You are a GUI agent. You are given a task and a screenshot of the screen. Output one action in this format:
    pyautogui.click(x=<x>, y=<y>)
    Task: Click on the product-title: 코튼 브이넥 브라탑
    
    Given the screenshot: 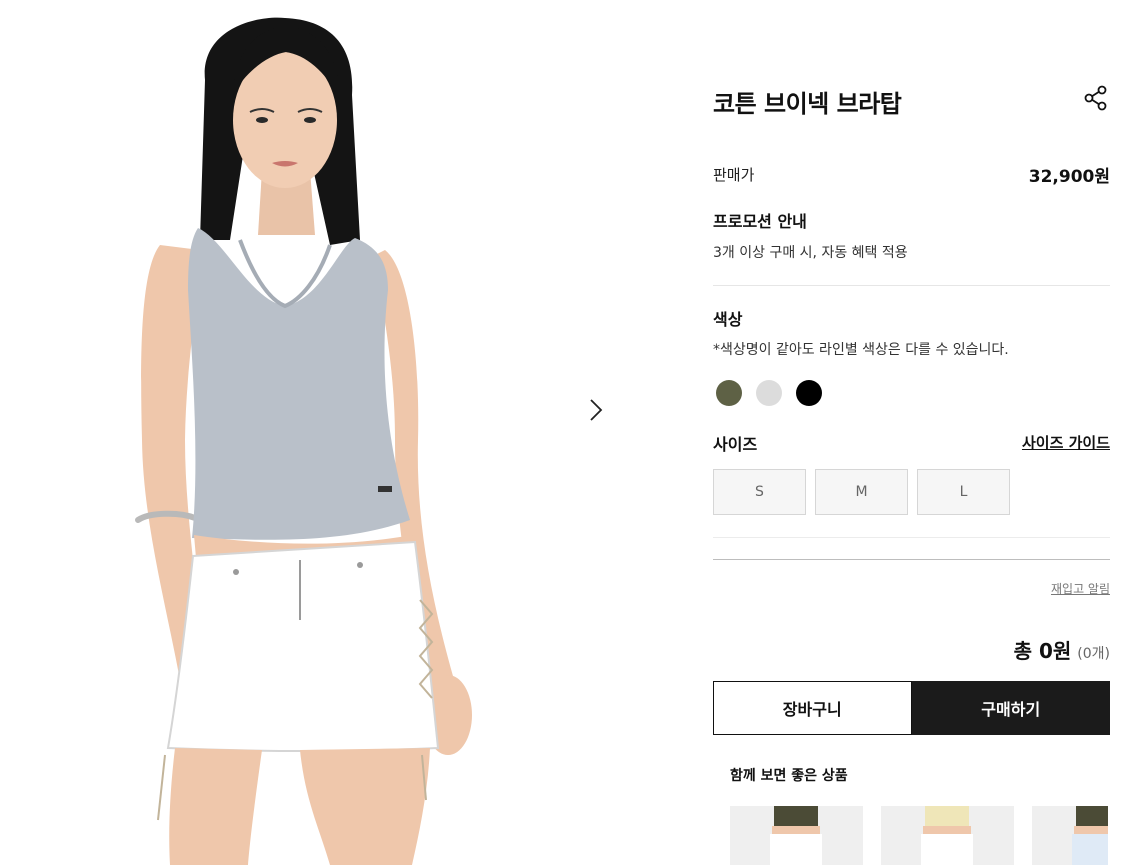 What is the action you would take?
    pyautogui.click(x=807, y=104)
    